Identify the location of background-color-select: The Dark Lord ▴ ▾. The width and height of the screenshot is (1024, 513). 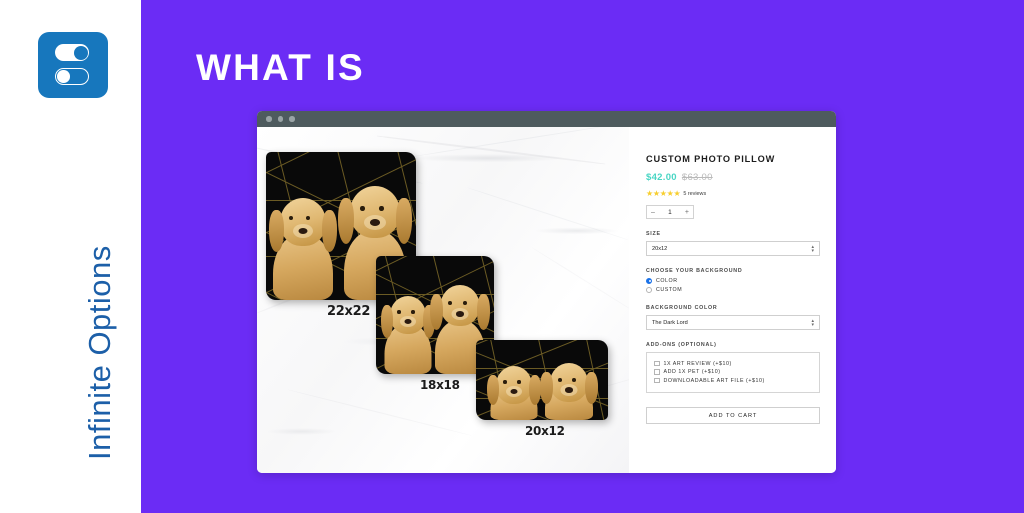
(733, 322).